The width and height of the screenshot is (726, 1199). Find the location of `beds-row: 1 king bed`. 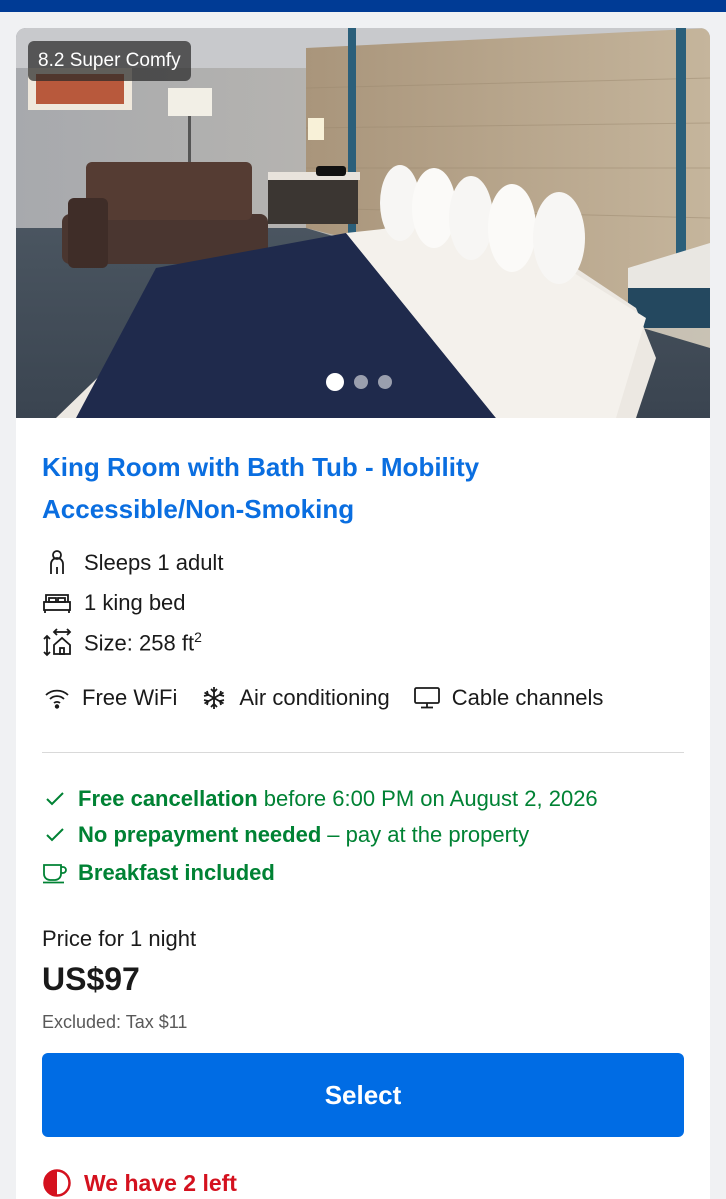

beds-row: 1 king bed is located at coordinates (114, 603).